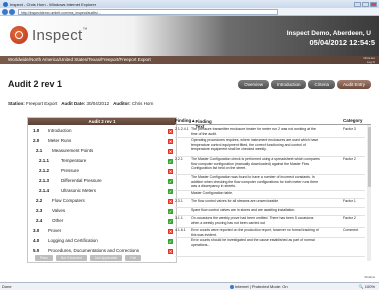 Image resolution: width=379 pixels, height=290 pixels. What do you see at coordinates (212, 193) in the screenshot?
I see `finding-text: Master Configuration table.` at bounding box center [212, 193].